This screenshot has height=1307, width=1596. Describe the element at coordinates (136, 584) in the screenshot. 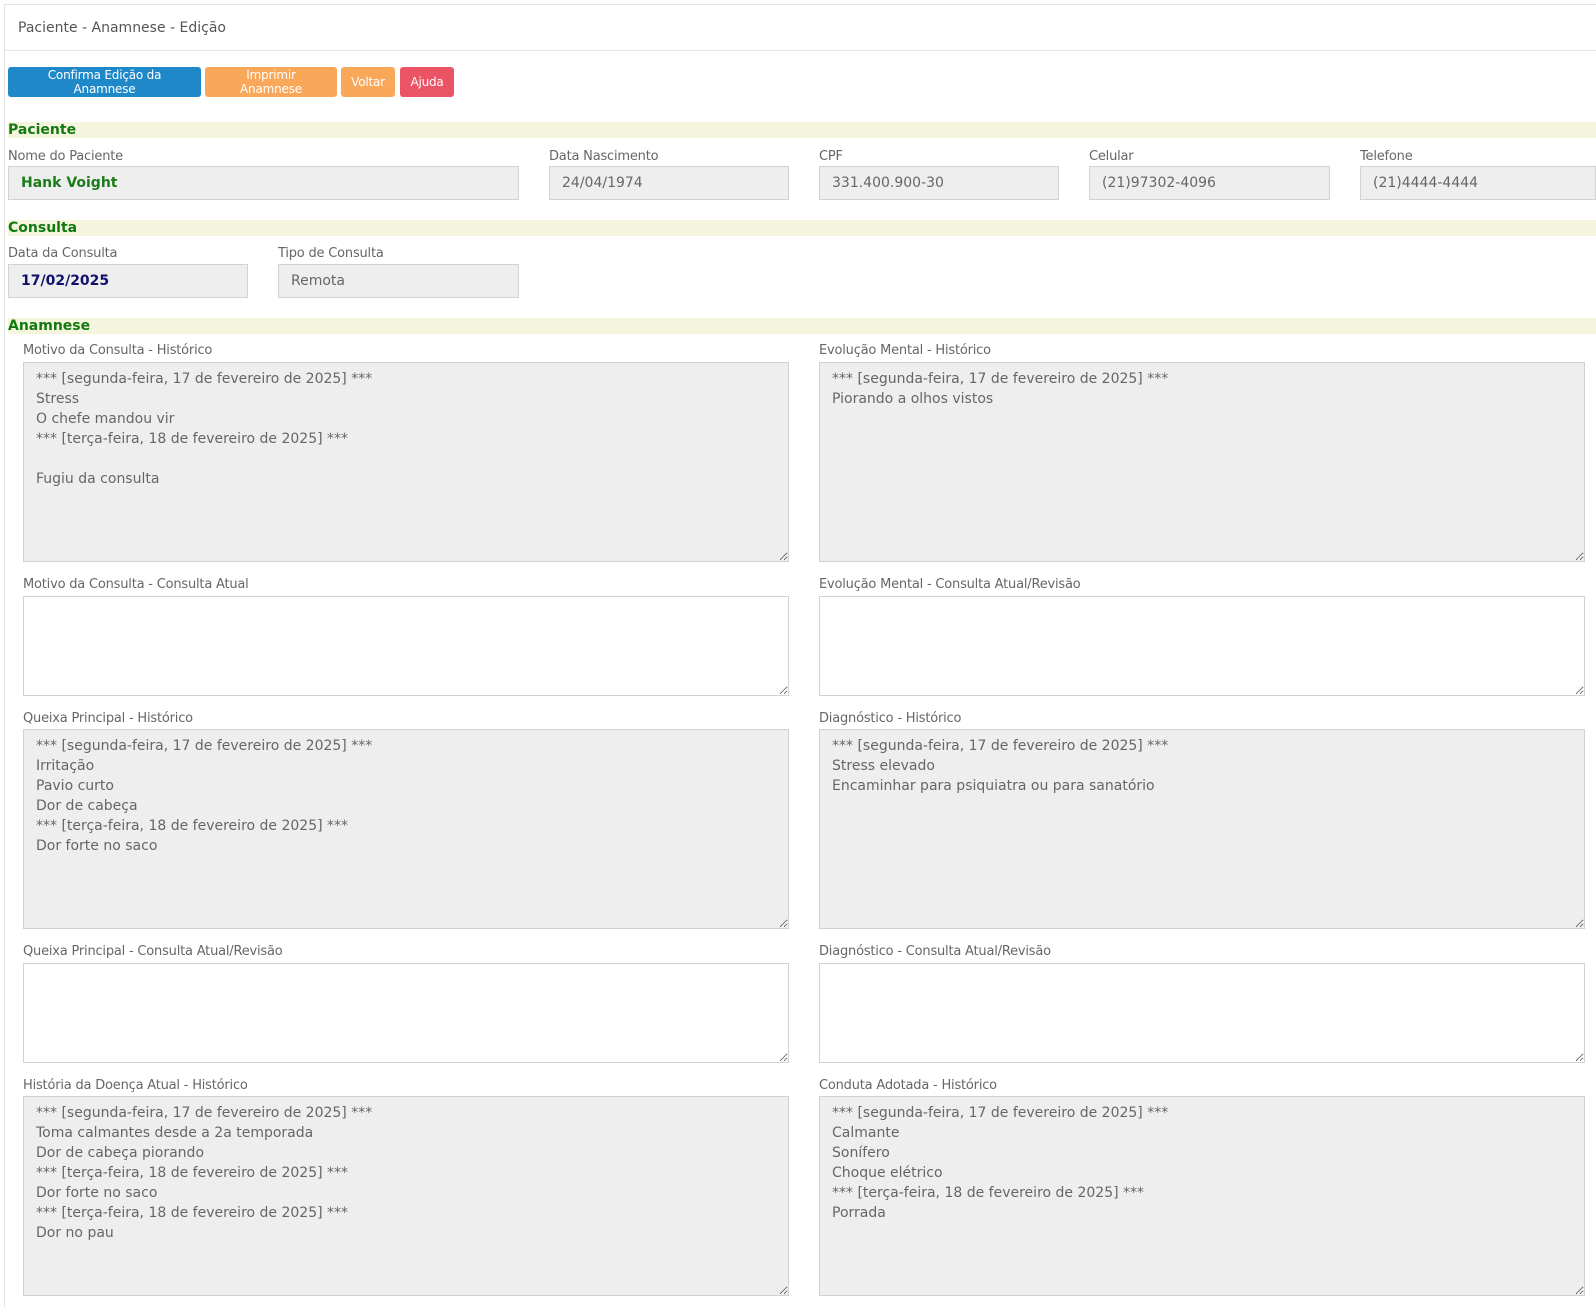

I see `motivo-atual-label: Motivo da Consulta - Consulta Atual` at that location.